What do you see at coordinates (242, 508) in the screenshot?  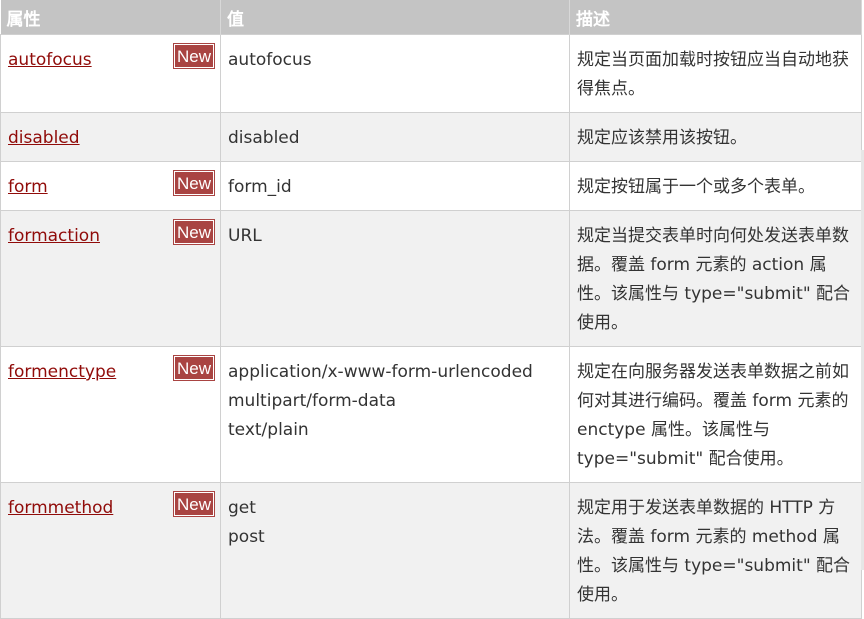 I see `value-text: get` at bounding box center [242, 508].